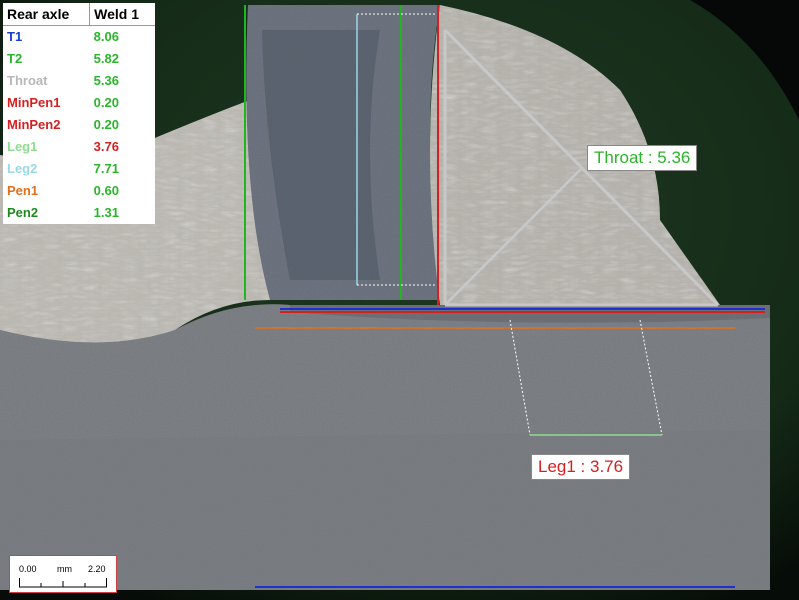 Image resolution: width=799 pixels, height=600 pixels. Describe the element at coordinates (106, 80) in the screenshot. I see `measurement-value: 5.36` at that location.